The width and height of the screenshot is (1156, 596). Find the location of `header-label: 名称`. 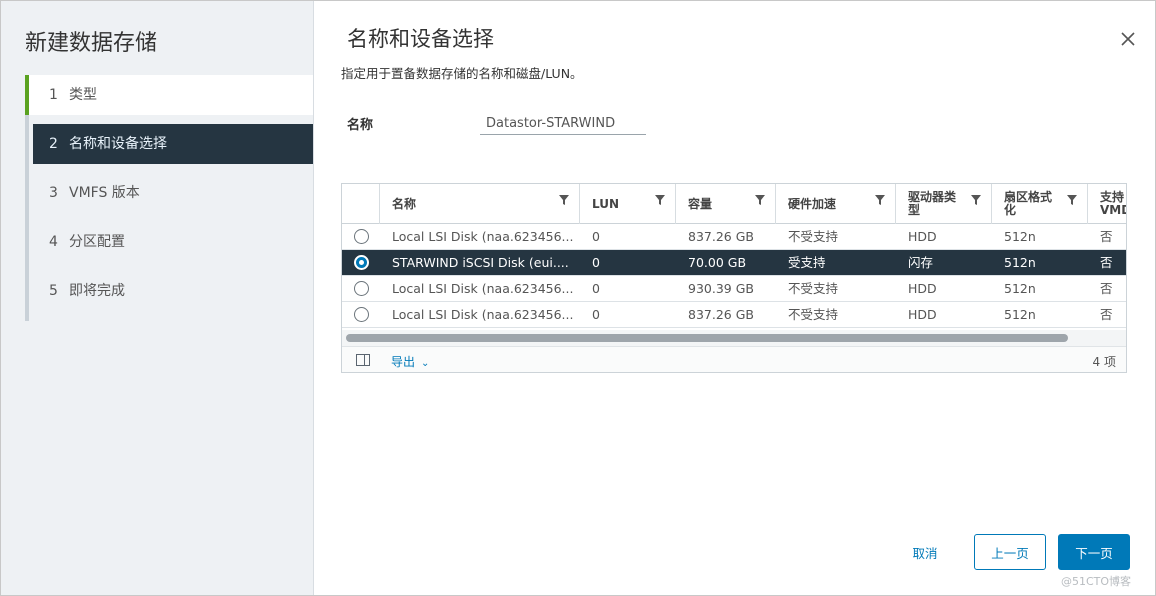

header-label: 名称 is located at coordinates (404, 203).